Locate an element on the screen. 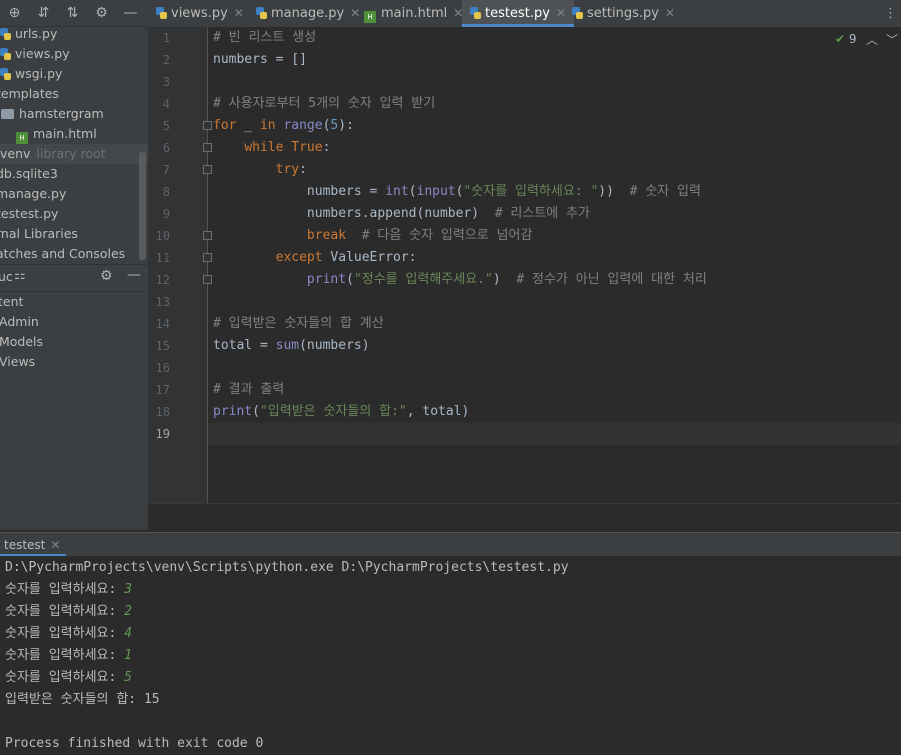 Image resolution: width=901 pixels, height=755 pixels. line-number: 16 is located at coordinates (162, 368).